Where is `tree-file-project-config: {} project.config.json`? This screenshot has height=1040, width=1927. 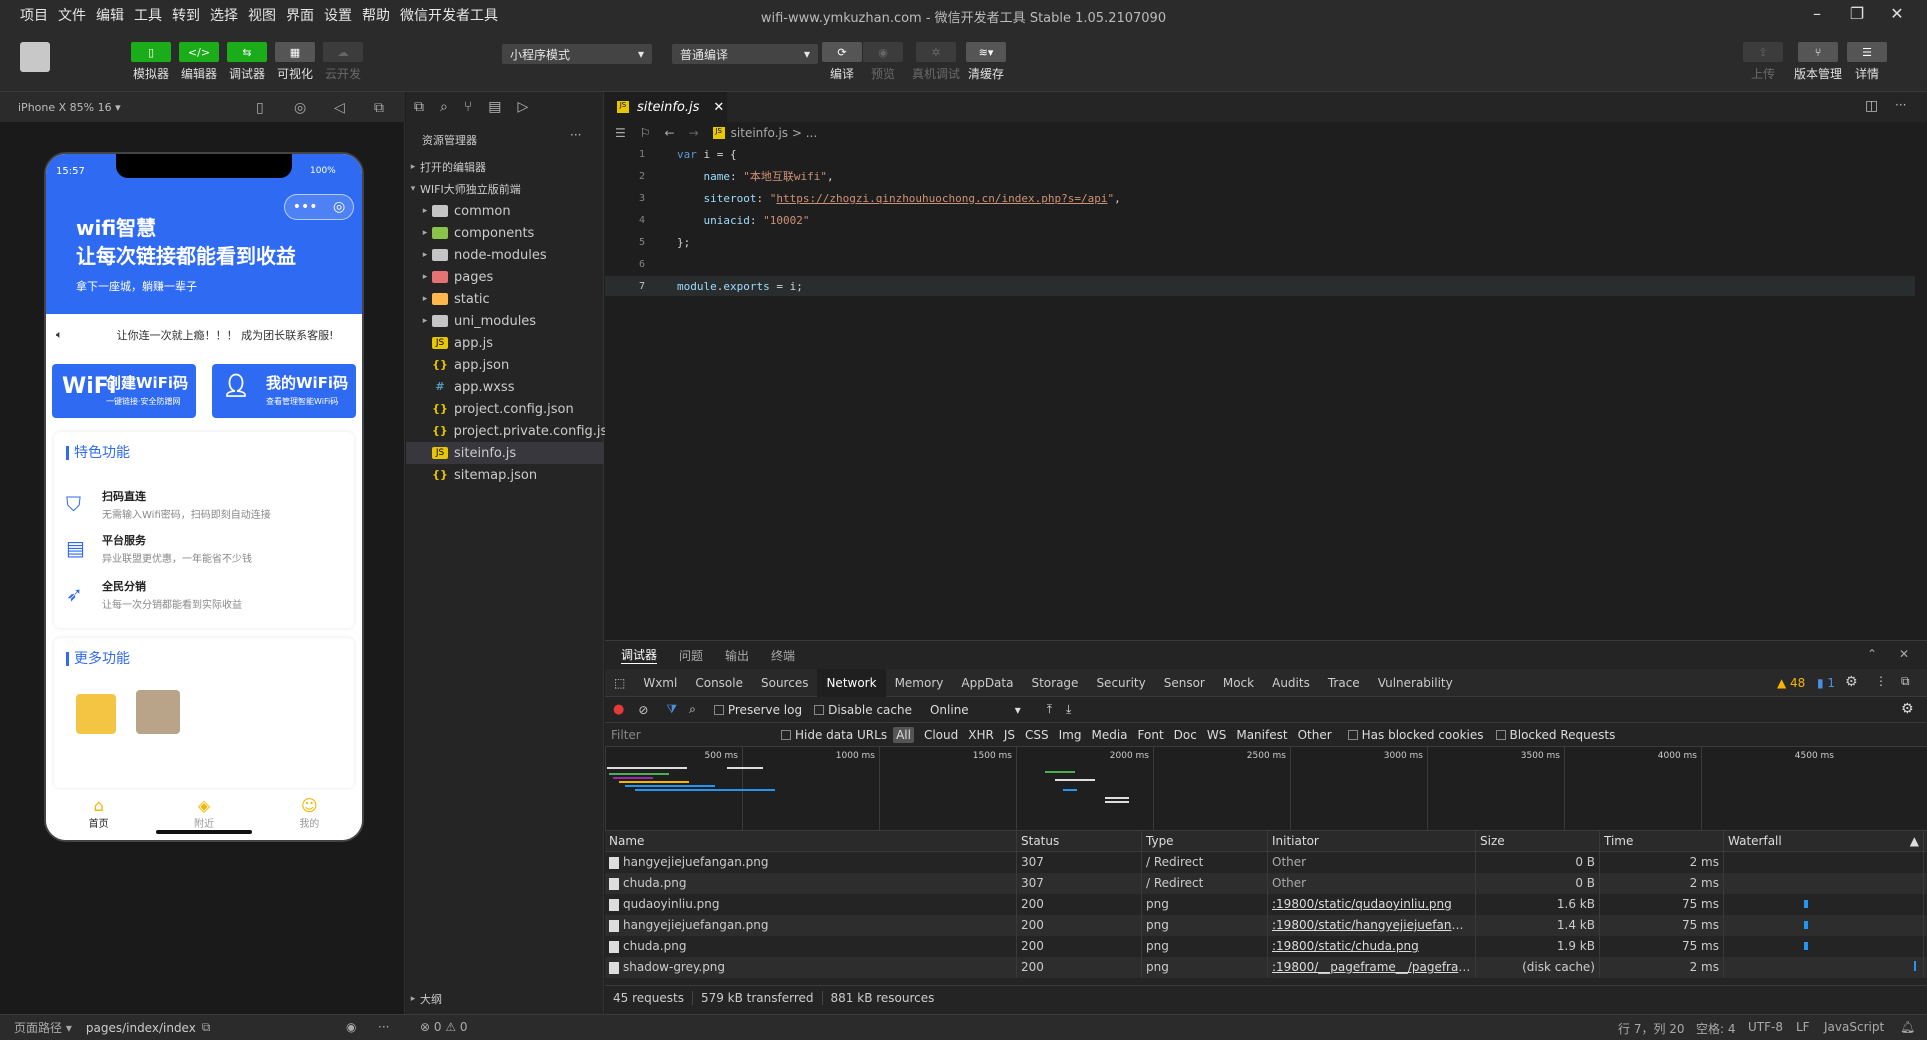
tree-file-project-config: {} project.config.json is located at coordinates (505, 409).